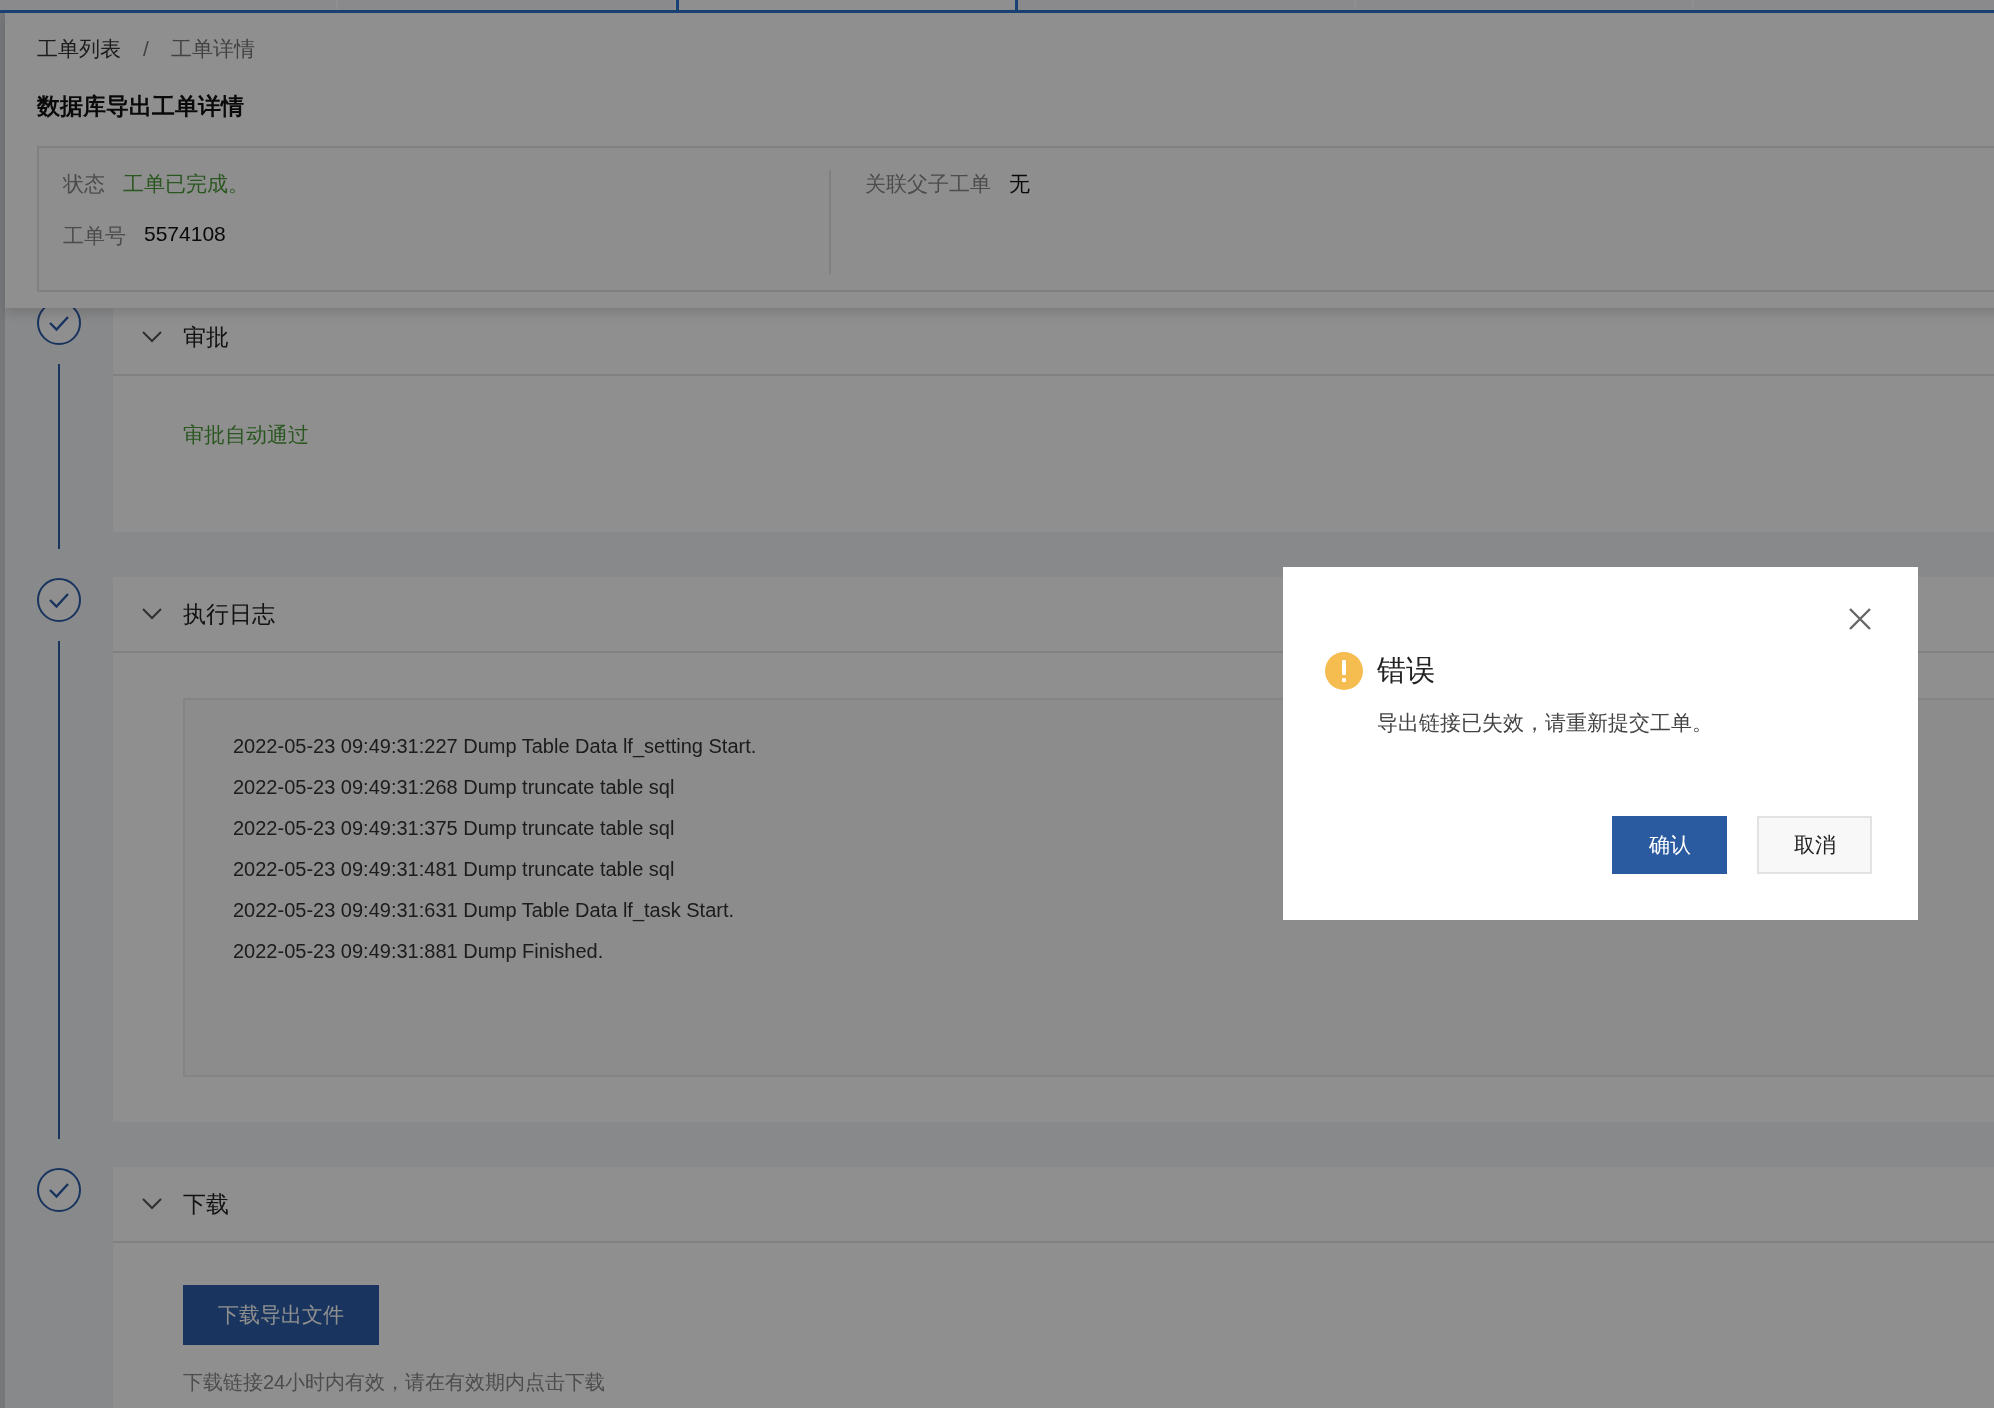  What do you see at coordinates (395, 1382) in the screenshot?
I see `hint-text: 下载链接24小时内有效，请在有效期内点击下载` at bounding box center [395, 1382].